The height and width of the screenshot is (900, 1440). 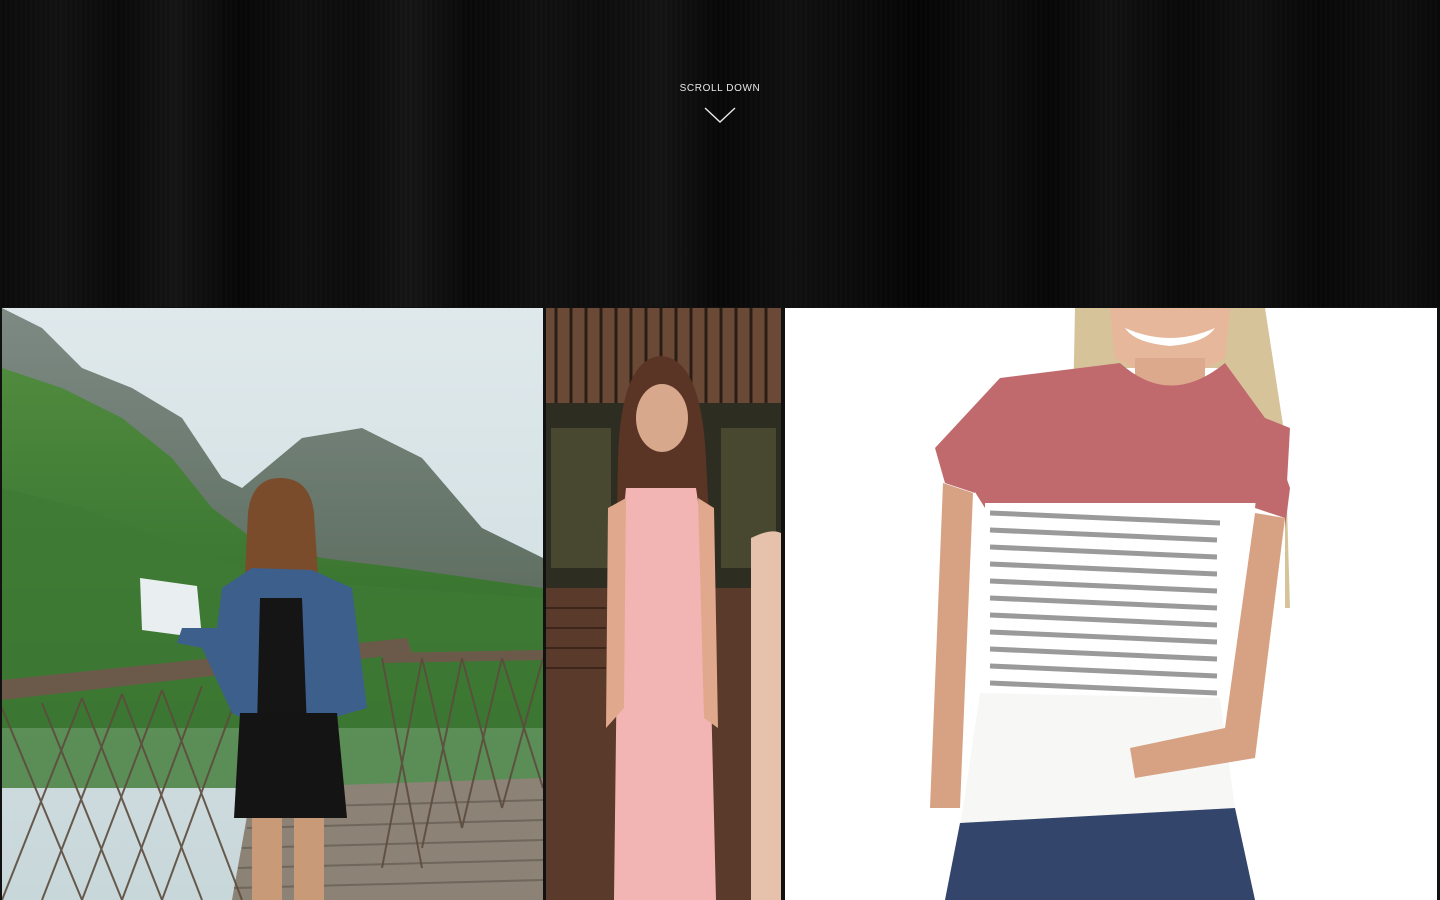 What do you see at coordinates (720, 88) in the screenshot?
I see `scroll-down-label: SCROLL DOWN` at bounding box center [720, 88].